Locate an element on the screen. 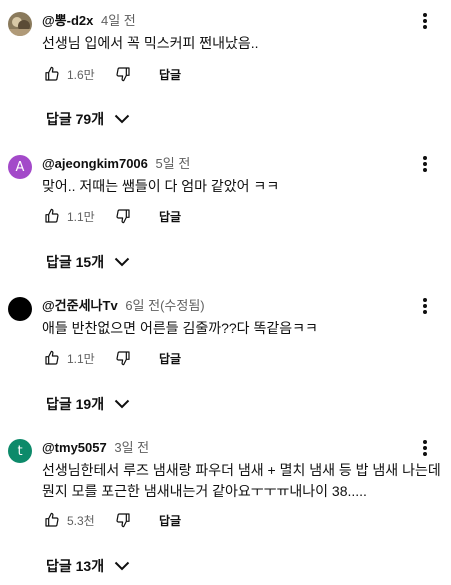 This screenshot has width=451, height=585. comment-header: @tmy5057 3일 전 is located at coordinates (95, 448).